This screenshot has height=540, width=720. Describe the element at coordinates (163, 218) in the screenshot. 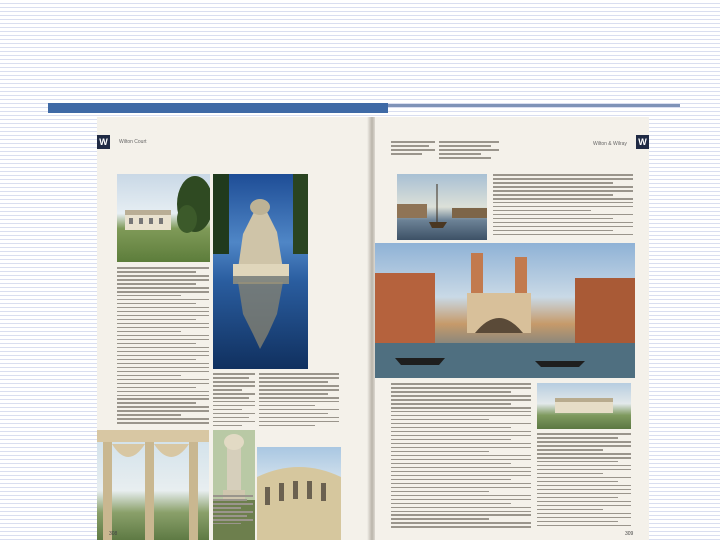

I see `house-lawn-photo` at that location.